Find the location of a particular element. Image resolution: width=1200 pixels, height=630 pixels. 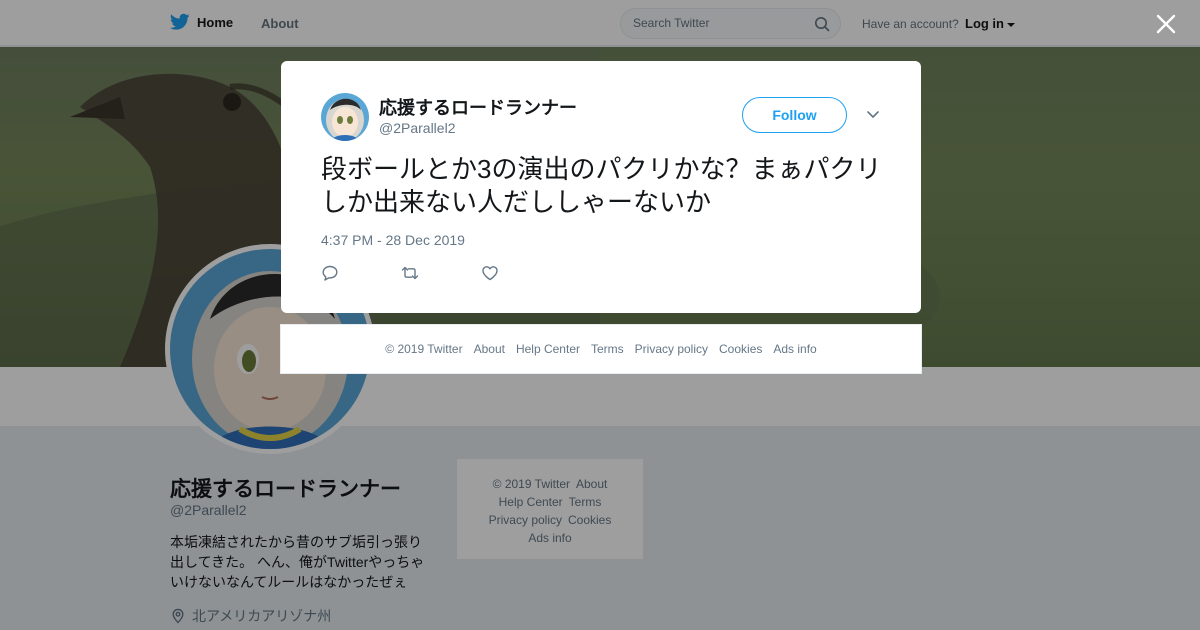

heart-icon is located at coordinates (490, 273).